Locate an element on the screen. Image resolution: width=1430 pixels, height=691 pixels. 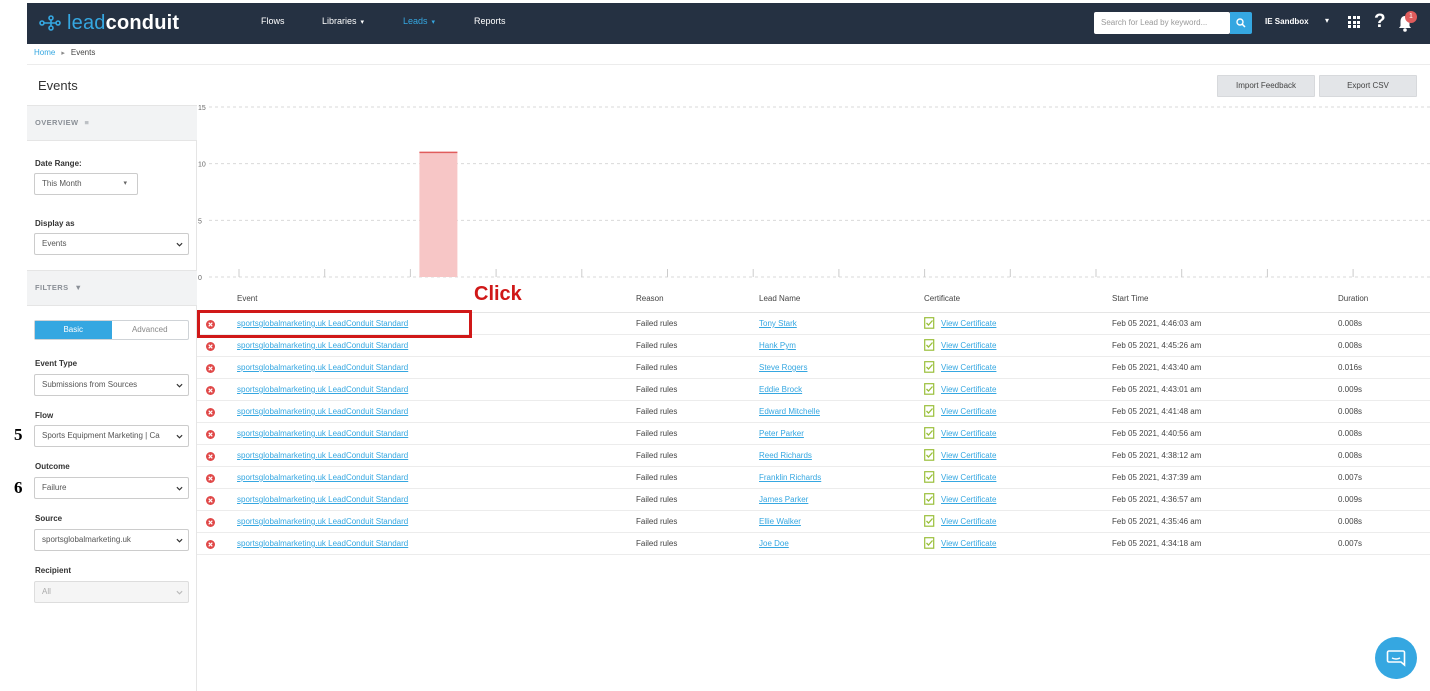
nav-reports-label: Reports is located at coordinates (490, 21).